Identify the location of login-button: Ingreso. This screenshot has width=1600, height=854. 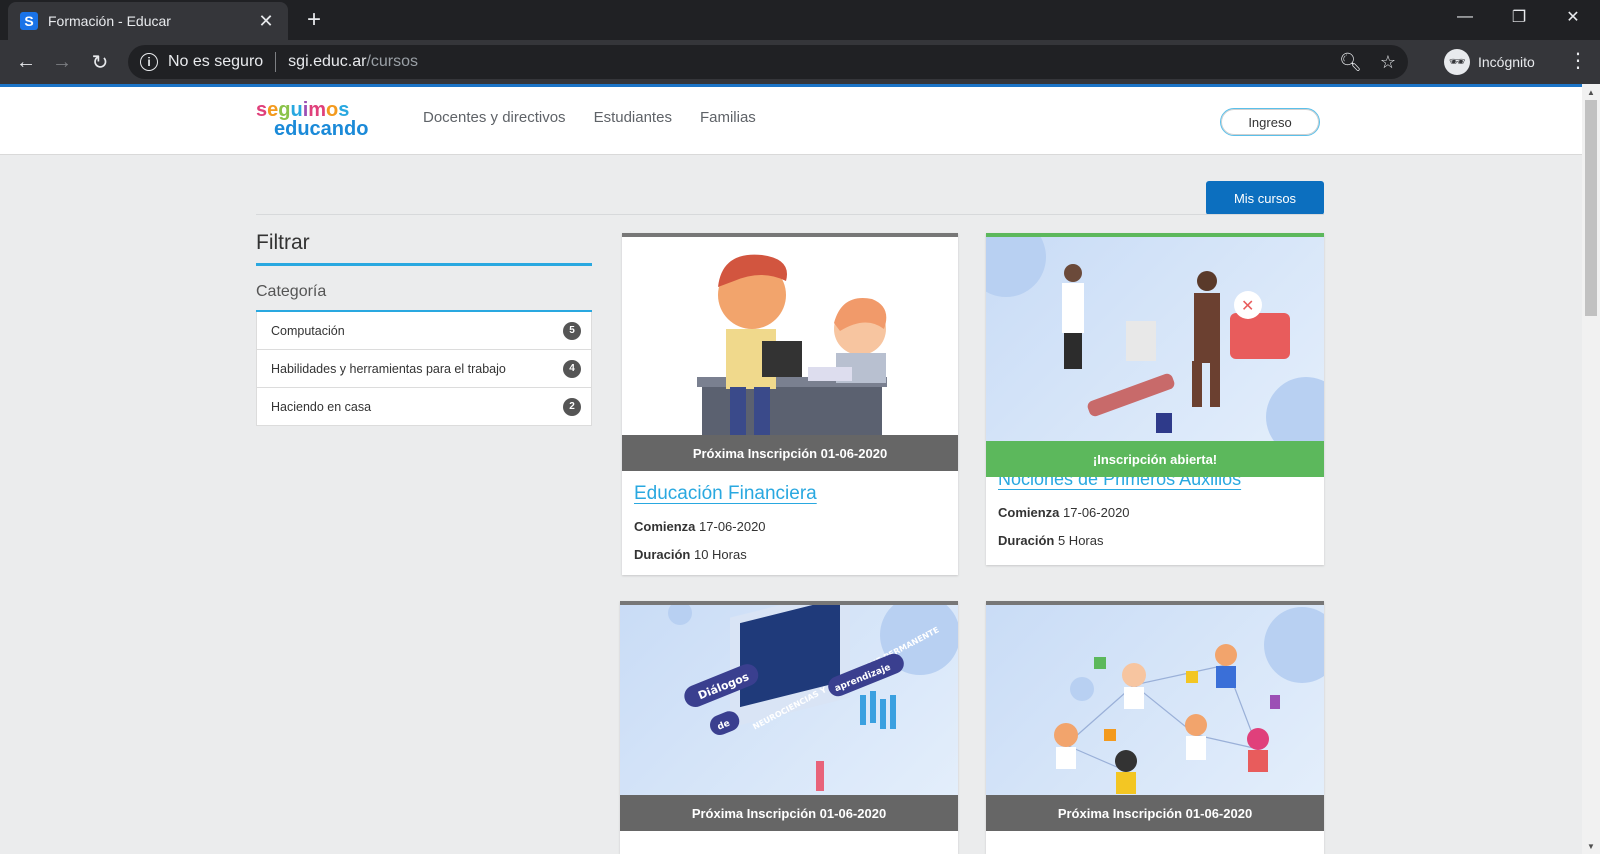
(1270, 122).